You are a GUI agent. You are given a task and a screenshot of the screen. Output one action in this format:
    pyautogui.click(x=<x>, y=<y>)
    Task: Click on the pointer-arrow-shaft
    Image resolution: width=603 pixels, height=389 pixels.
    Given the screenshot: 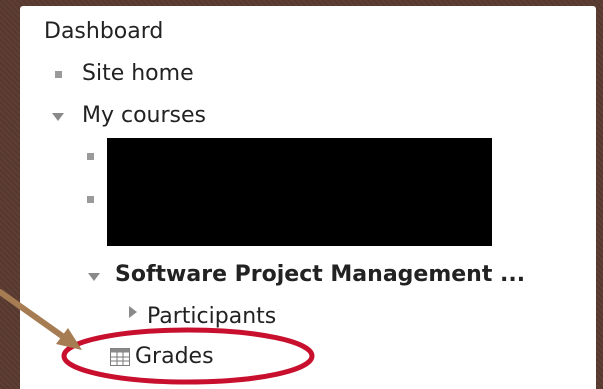 What is the action you would take?
    pyautogui.click(x=34, y=315)
    